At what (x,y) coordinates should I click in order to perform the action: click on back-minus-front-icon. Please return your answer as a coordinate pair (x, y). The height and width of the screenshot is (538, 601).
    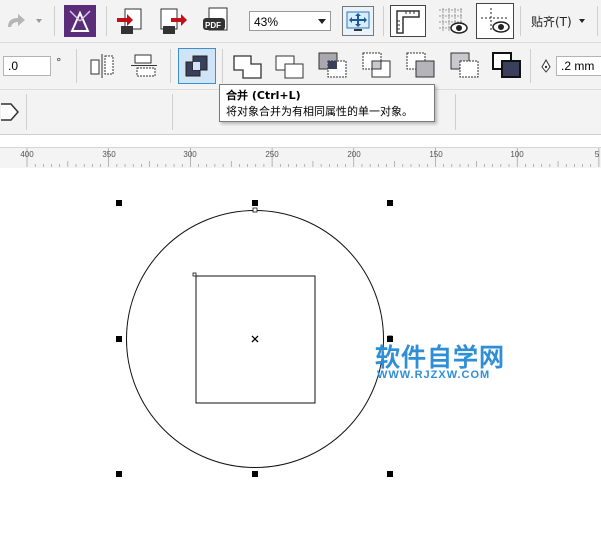
    Looking at the image, I should click on (464, 65).